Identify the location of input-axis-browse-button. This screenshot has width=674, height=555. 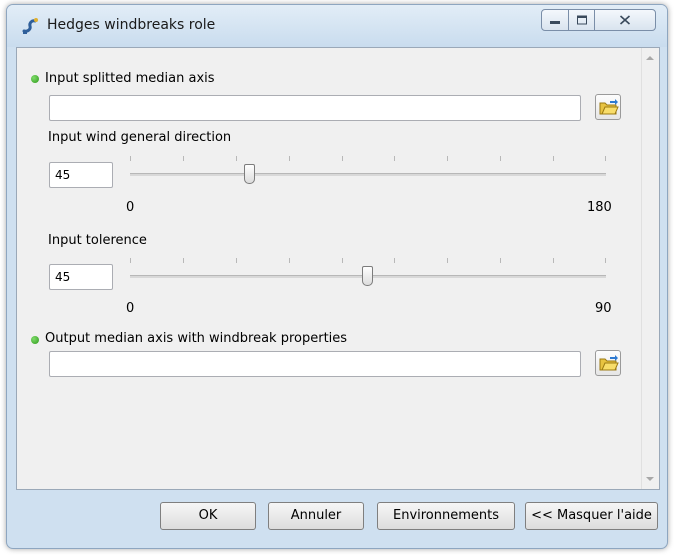
(608, 107).